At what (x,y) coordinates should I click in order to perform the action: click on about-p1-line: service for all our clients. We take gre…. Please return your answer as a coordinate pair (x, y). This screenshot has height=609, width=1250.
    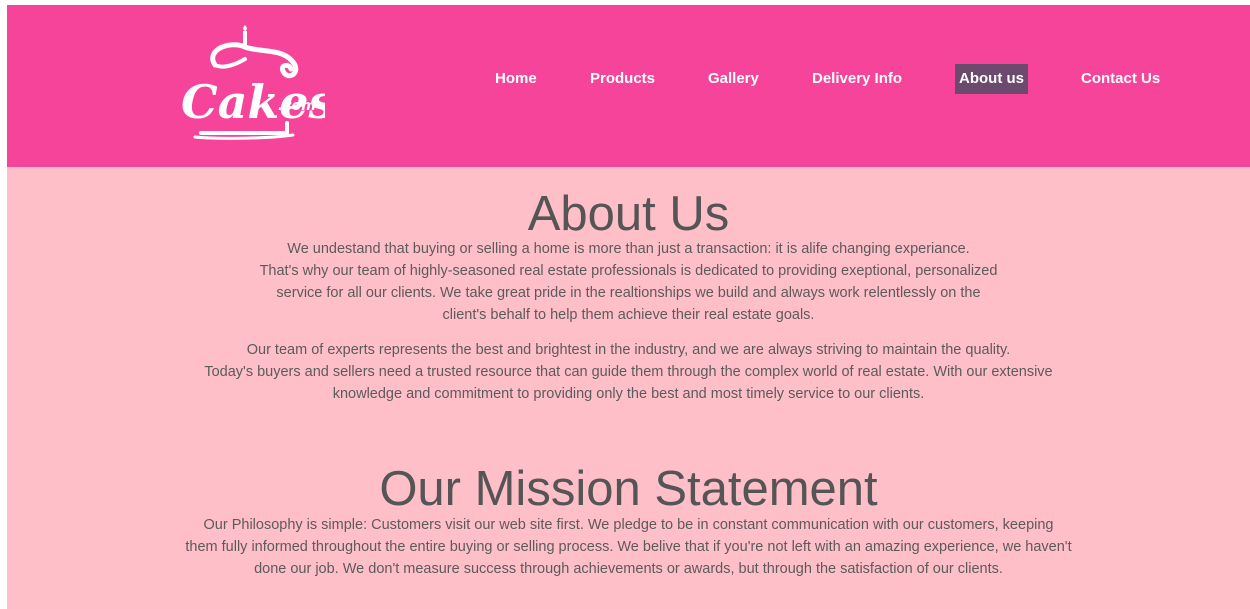
    Looking at the image, I should click on (628, 293).